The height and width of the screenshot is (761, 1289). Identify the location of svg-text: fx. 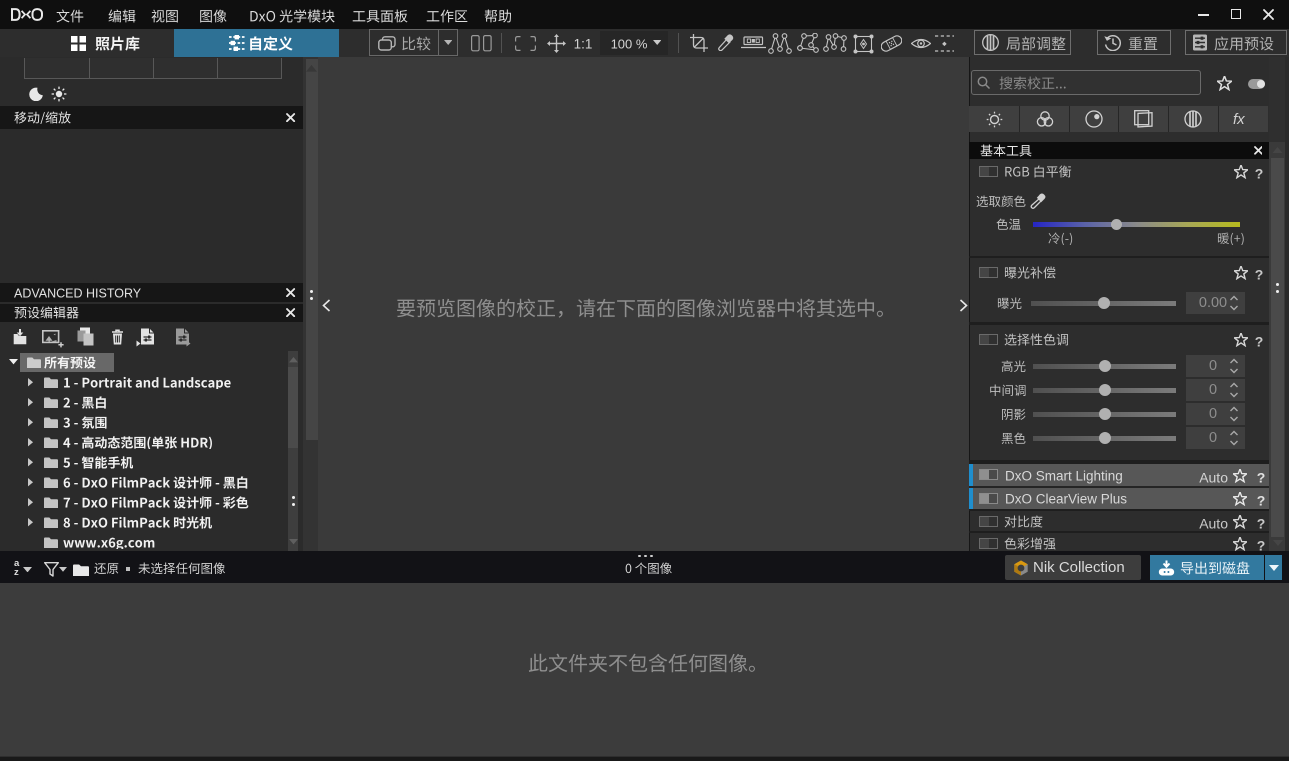
(1239, 119).